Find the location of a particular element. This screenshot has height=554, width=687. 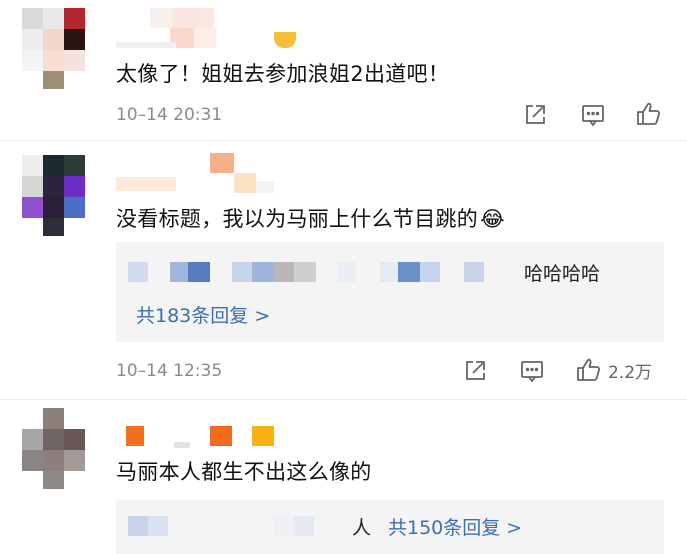

comment-time: 10–14 20:31 is located at coordinates (169, 115).